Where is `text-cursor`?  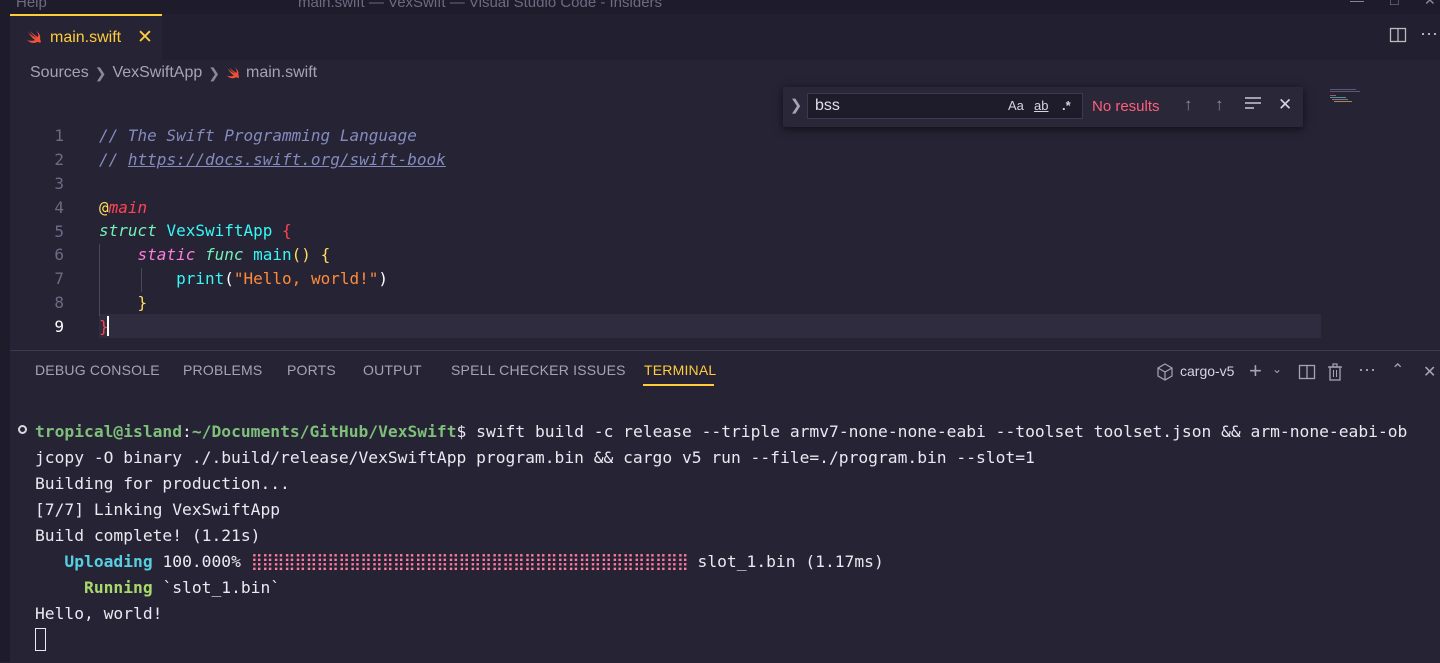
text-cursor is located at coordinates (108, 326).